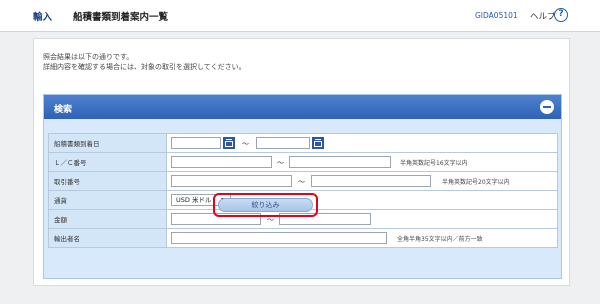 The image size is (600, 304). What do you see at coordinates (496, 15) in the screenshot?
I see `screen-id: GIDA05101` at bounding box center [496, 15].